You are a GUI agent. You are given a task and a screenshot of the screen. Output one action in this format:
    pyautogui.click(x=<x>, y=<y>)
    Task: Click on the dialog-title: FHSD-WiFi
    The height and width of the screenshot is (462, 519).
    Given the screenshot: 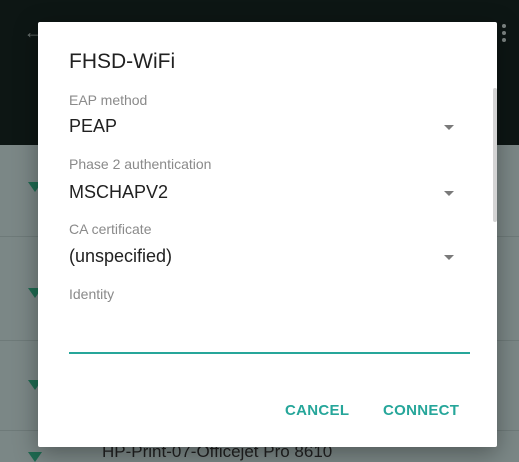 What is the action you would take?
    pyautogui.click(x=122, y=61)
    